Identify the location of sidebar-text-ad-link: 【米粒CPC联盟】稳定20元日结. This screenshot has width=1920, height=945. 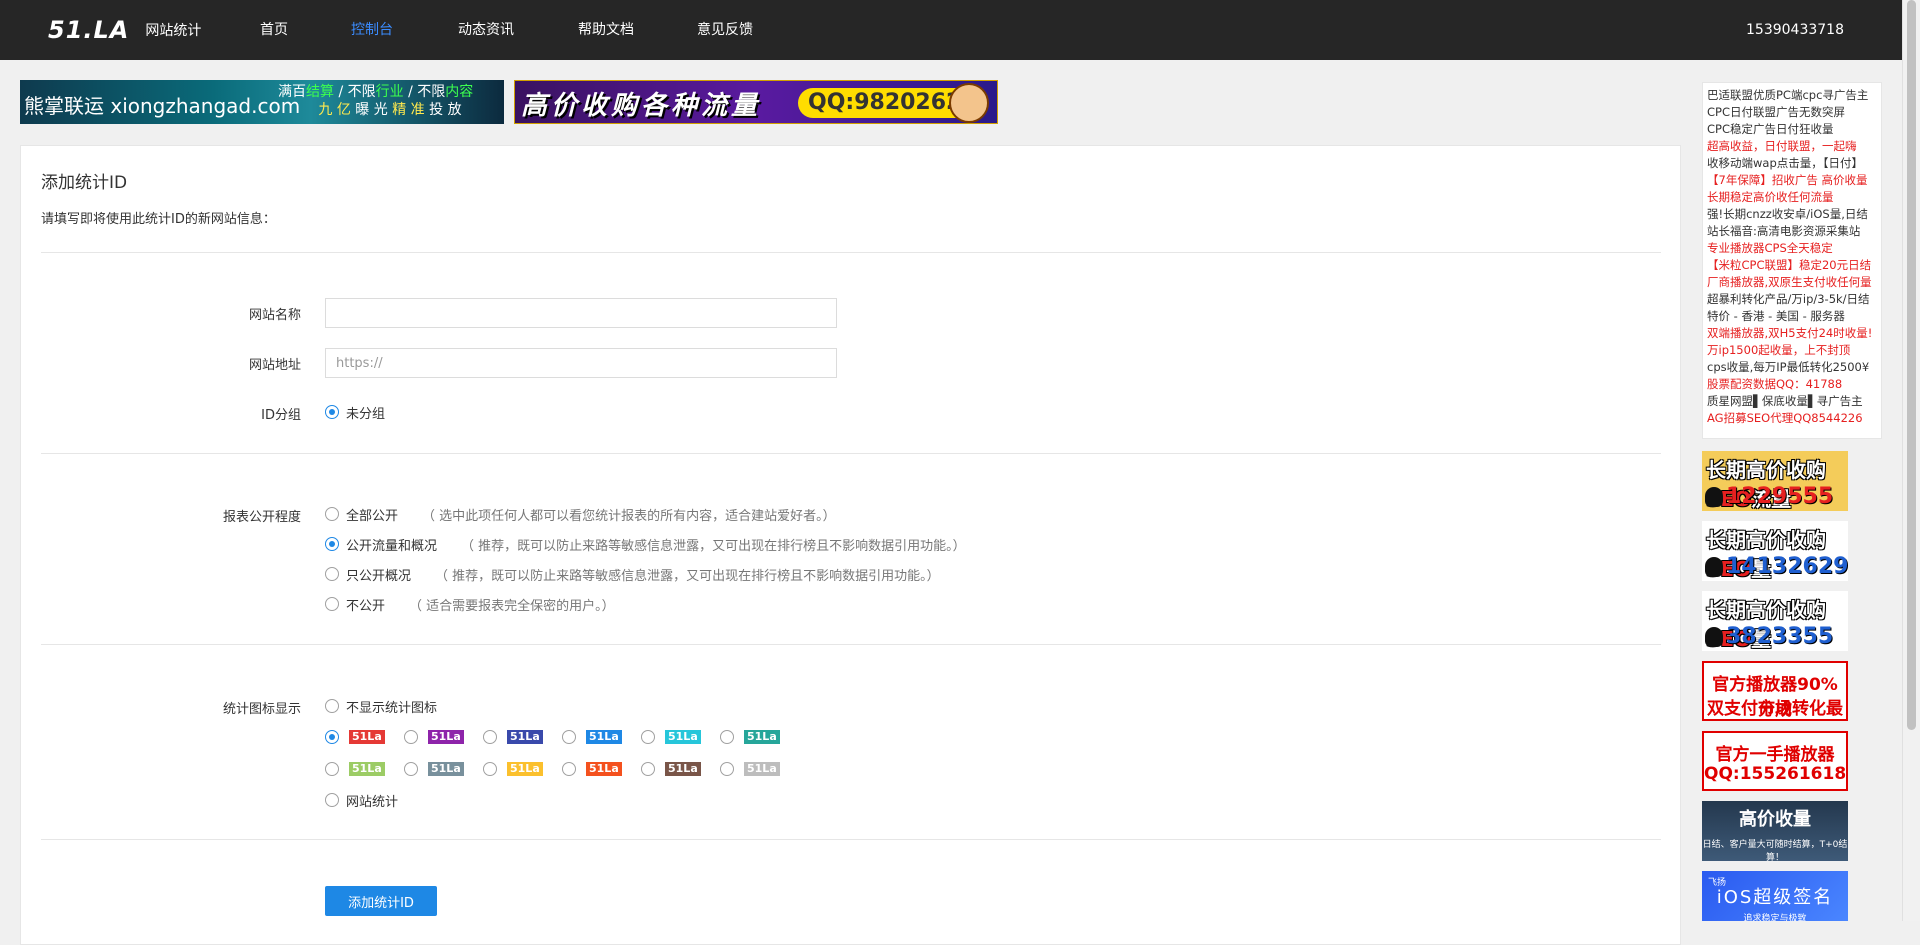
(1792, 265).